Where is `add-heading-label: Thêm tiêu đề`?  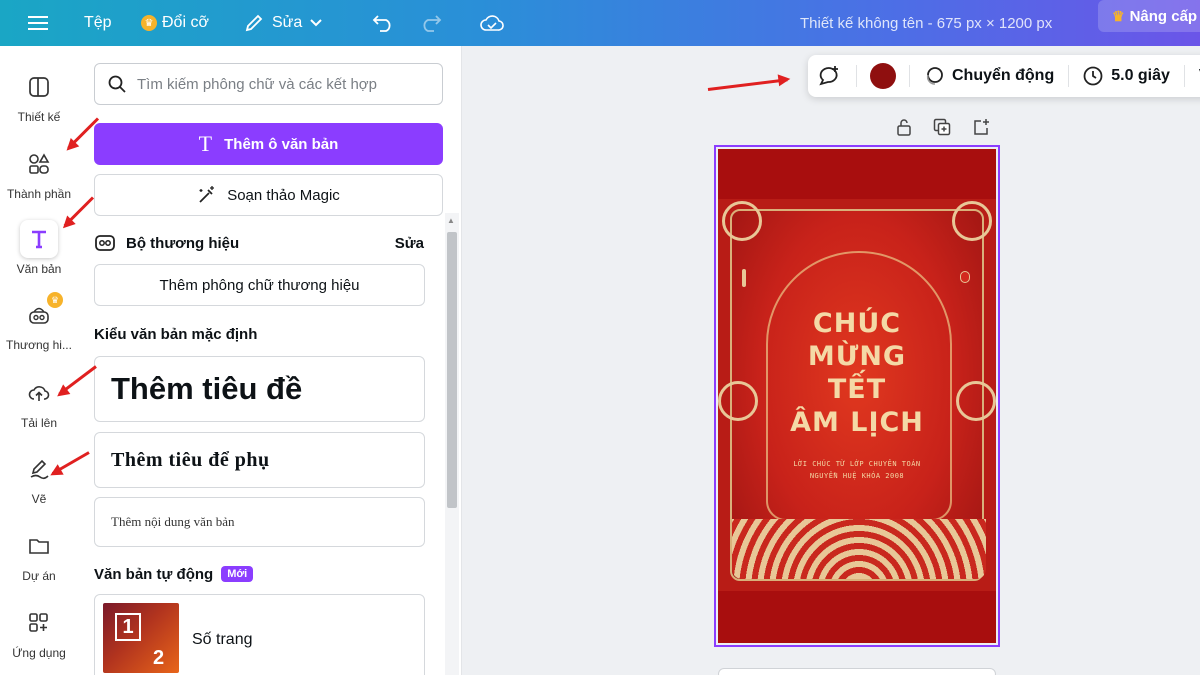 add-heading-label: Thêm tiêu đề is located at coordinates (207, 388).